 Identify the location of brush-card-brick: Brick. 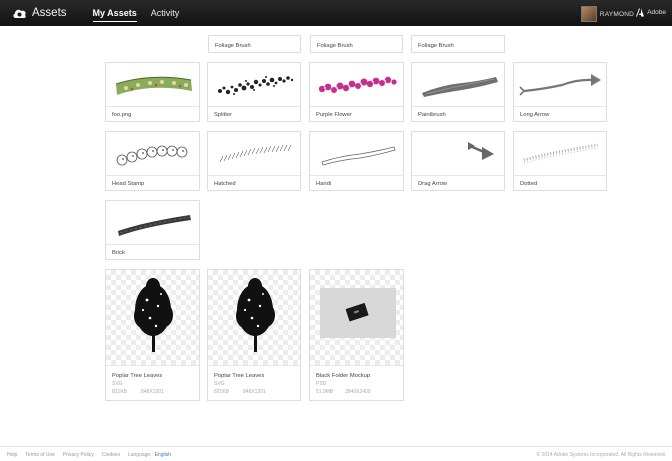
(152, 230).